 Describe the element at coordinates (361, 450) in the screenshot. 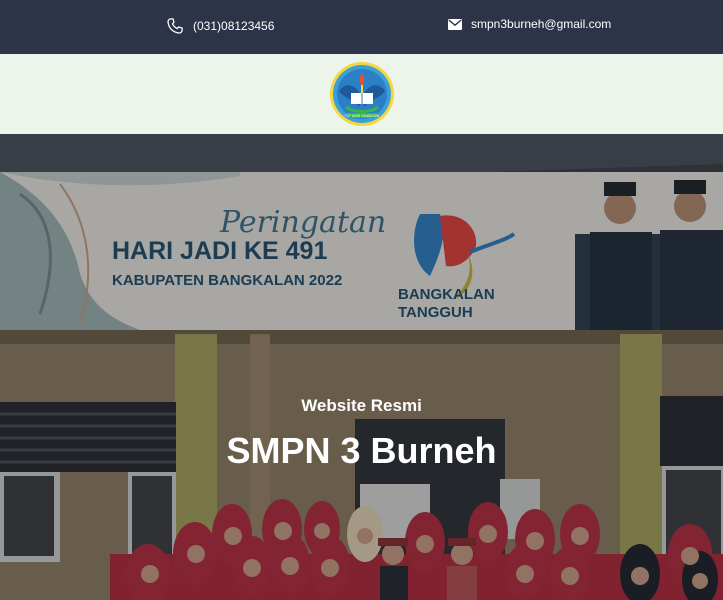

I see `hero-title: SMPN 3 Burneh` at that location.